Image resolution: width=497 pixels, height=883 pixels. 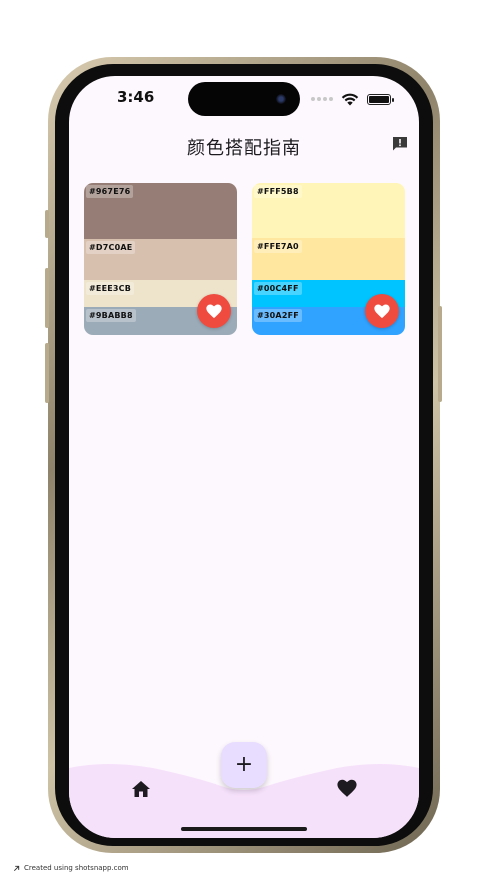 I want to click on feedback-icon, so click(x=400, y=144).